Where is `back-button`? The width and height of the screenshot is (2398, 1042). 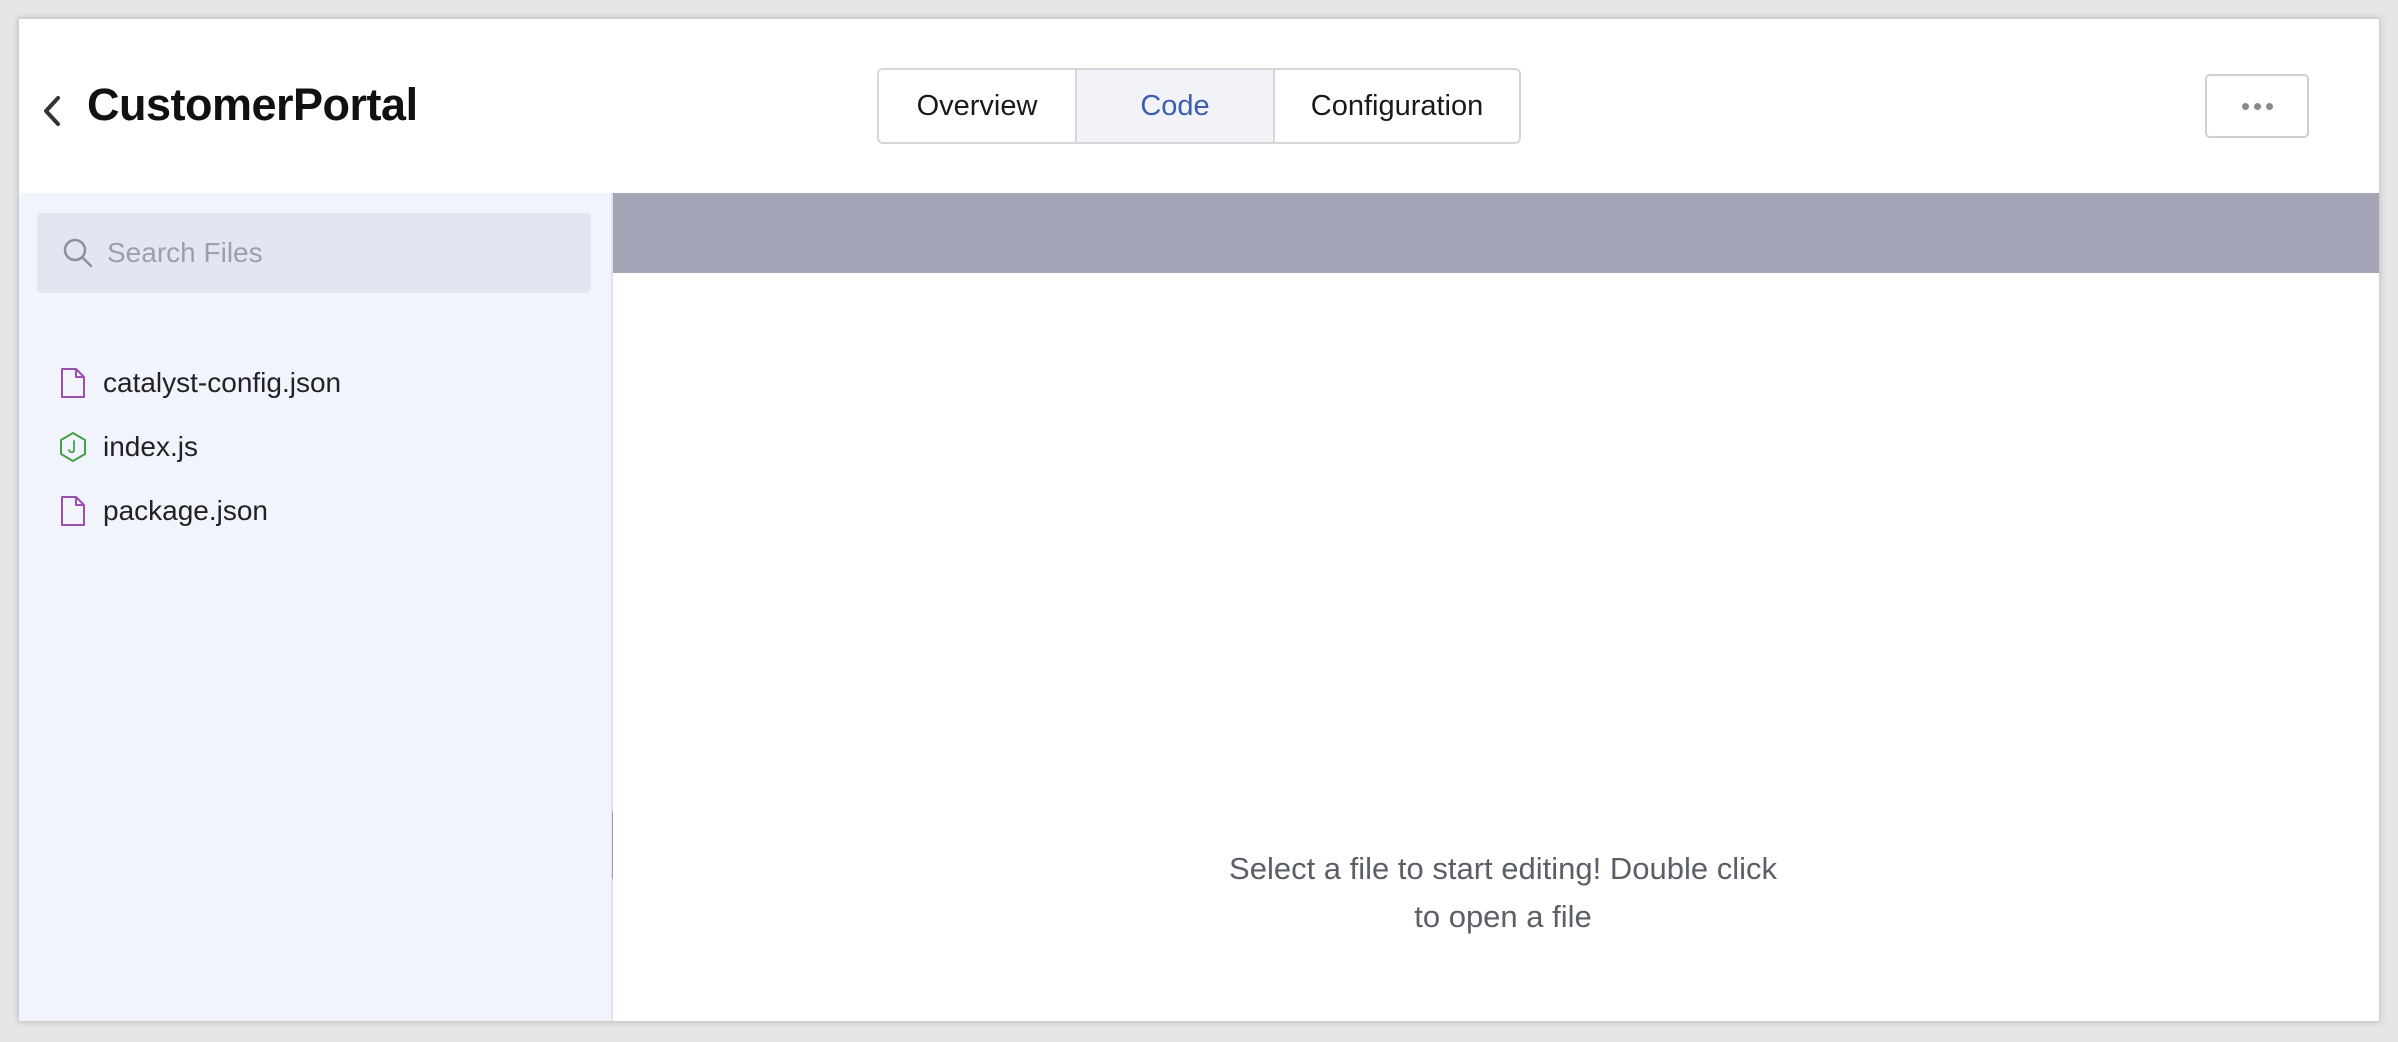
back-button is located at coordinates (52, 111).